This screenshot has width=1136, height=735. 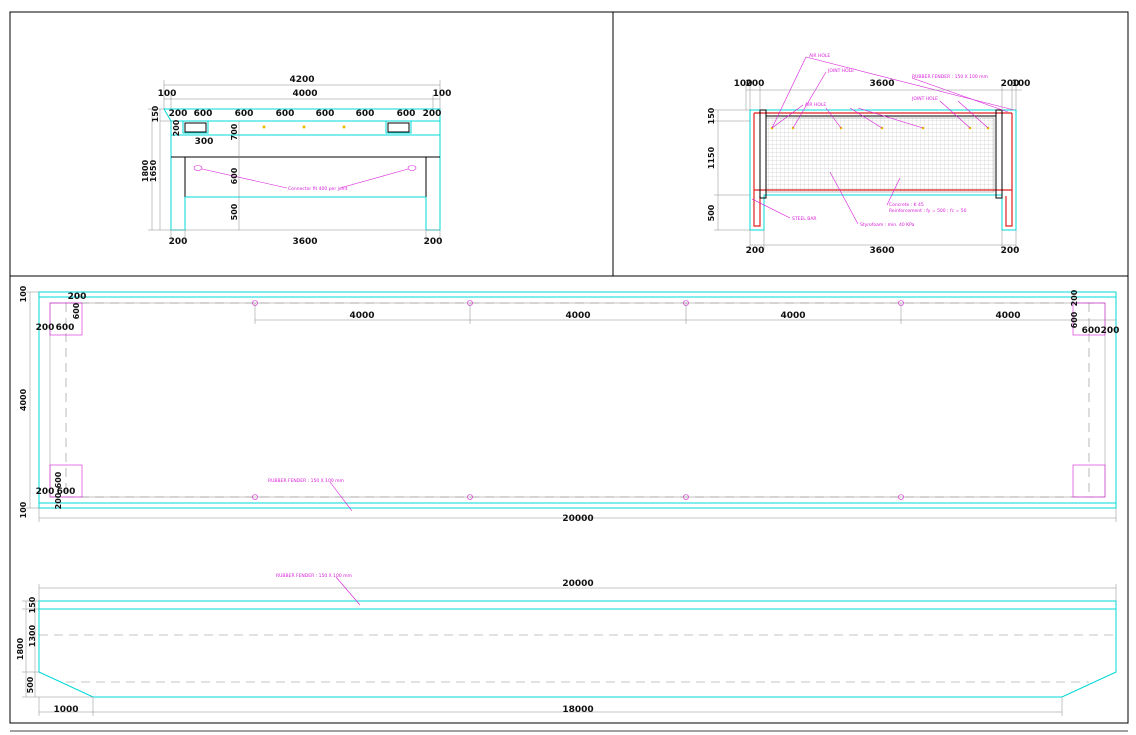 I want to click on plan-height: 4000, so click(x=23, y=399).